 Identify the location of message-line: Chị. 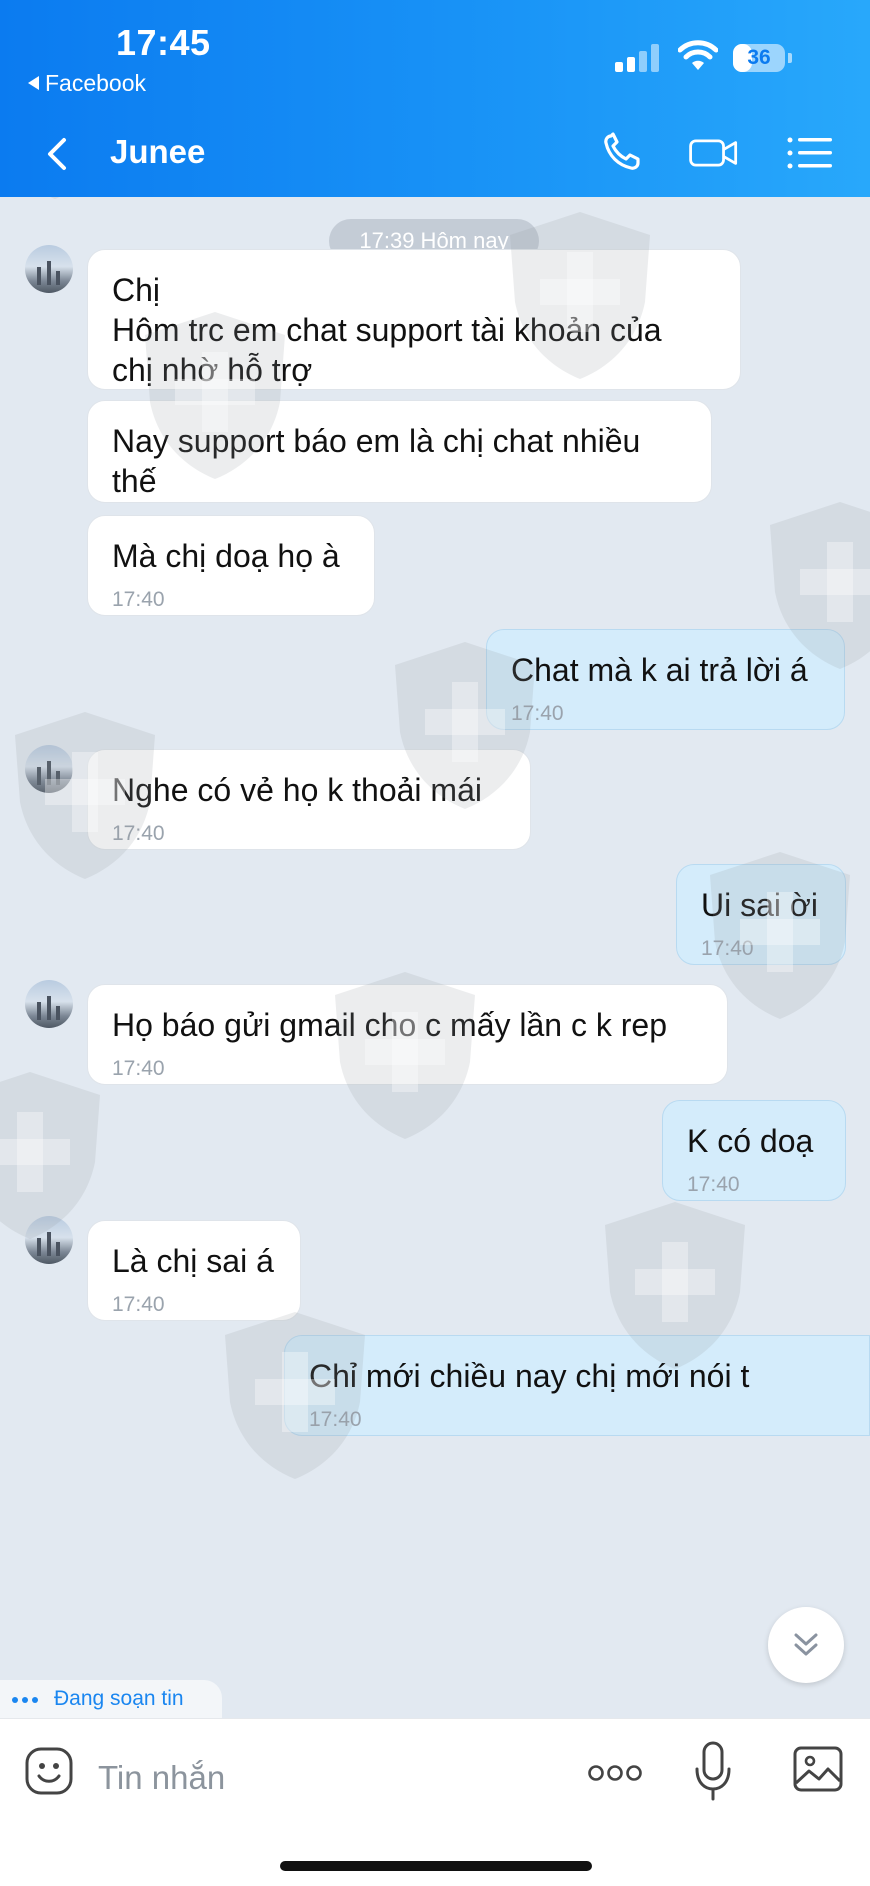
(136, 290).